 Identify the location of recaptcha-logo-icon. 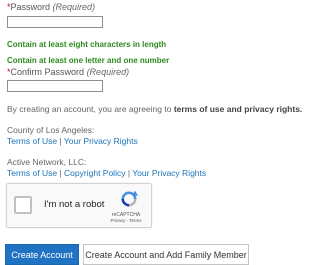
(130, 198).